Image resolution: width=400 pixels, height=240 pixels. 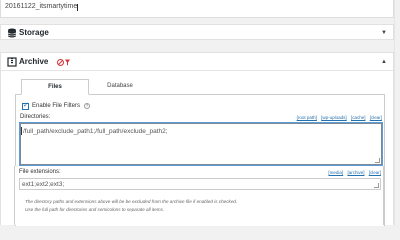 What do you see at coordinates (87, 105) in the screenshot?
I see `help-icon: ?` at bounding box center [87, 105].